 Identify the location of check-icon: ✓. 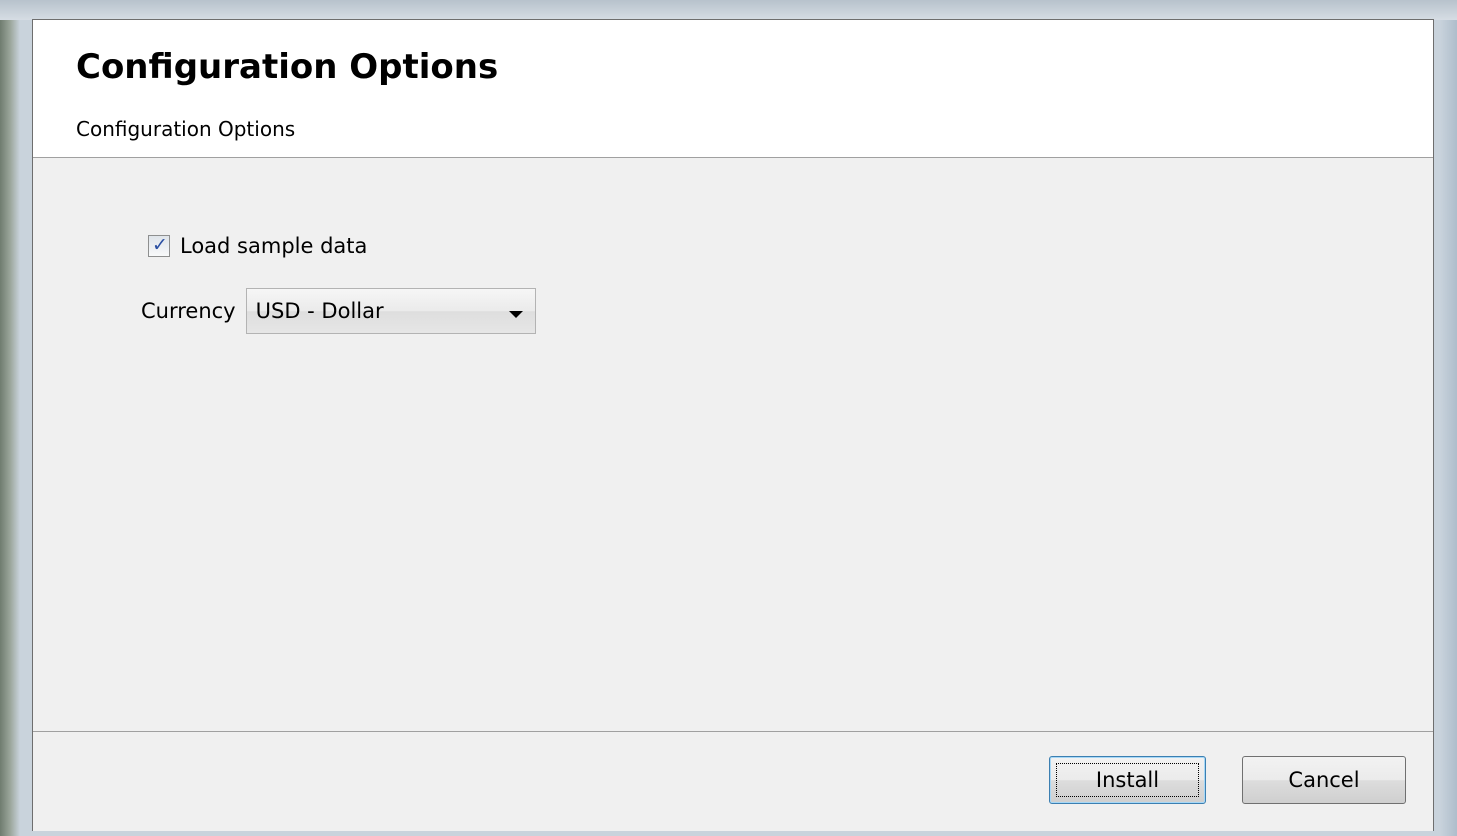
(160, 245).